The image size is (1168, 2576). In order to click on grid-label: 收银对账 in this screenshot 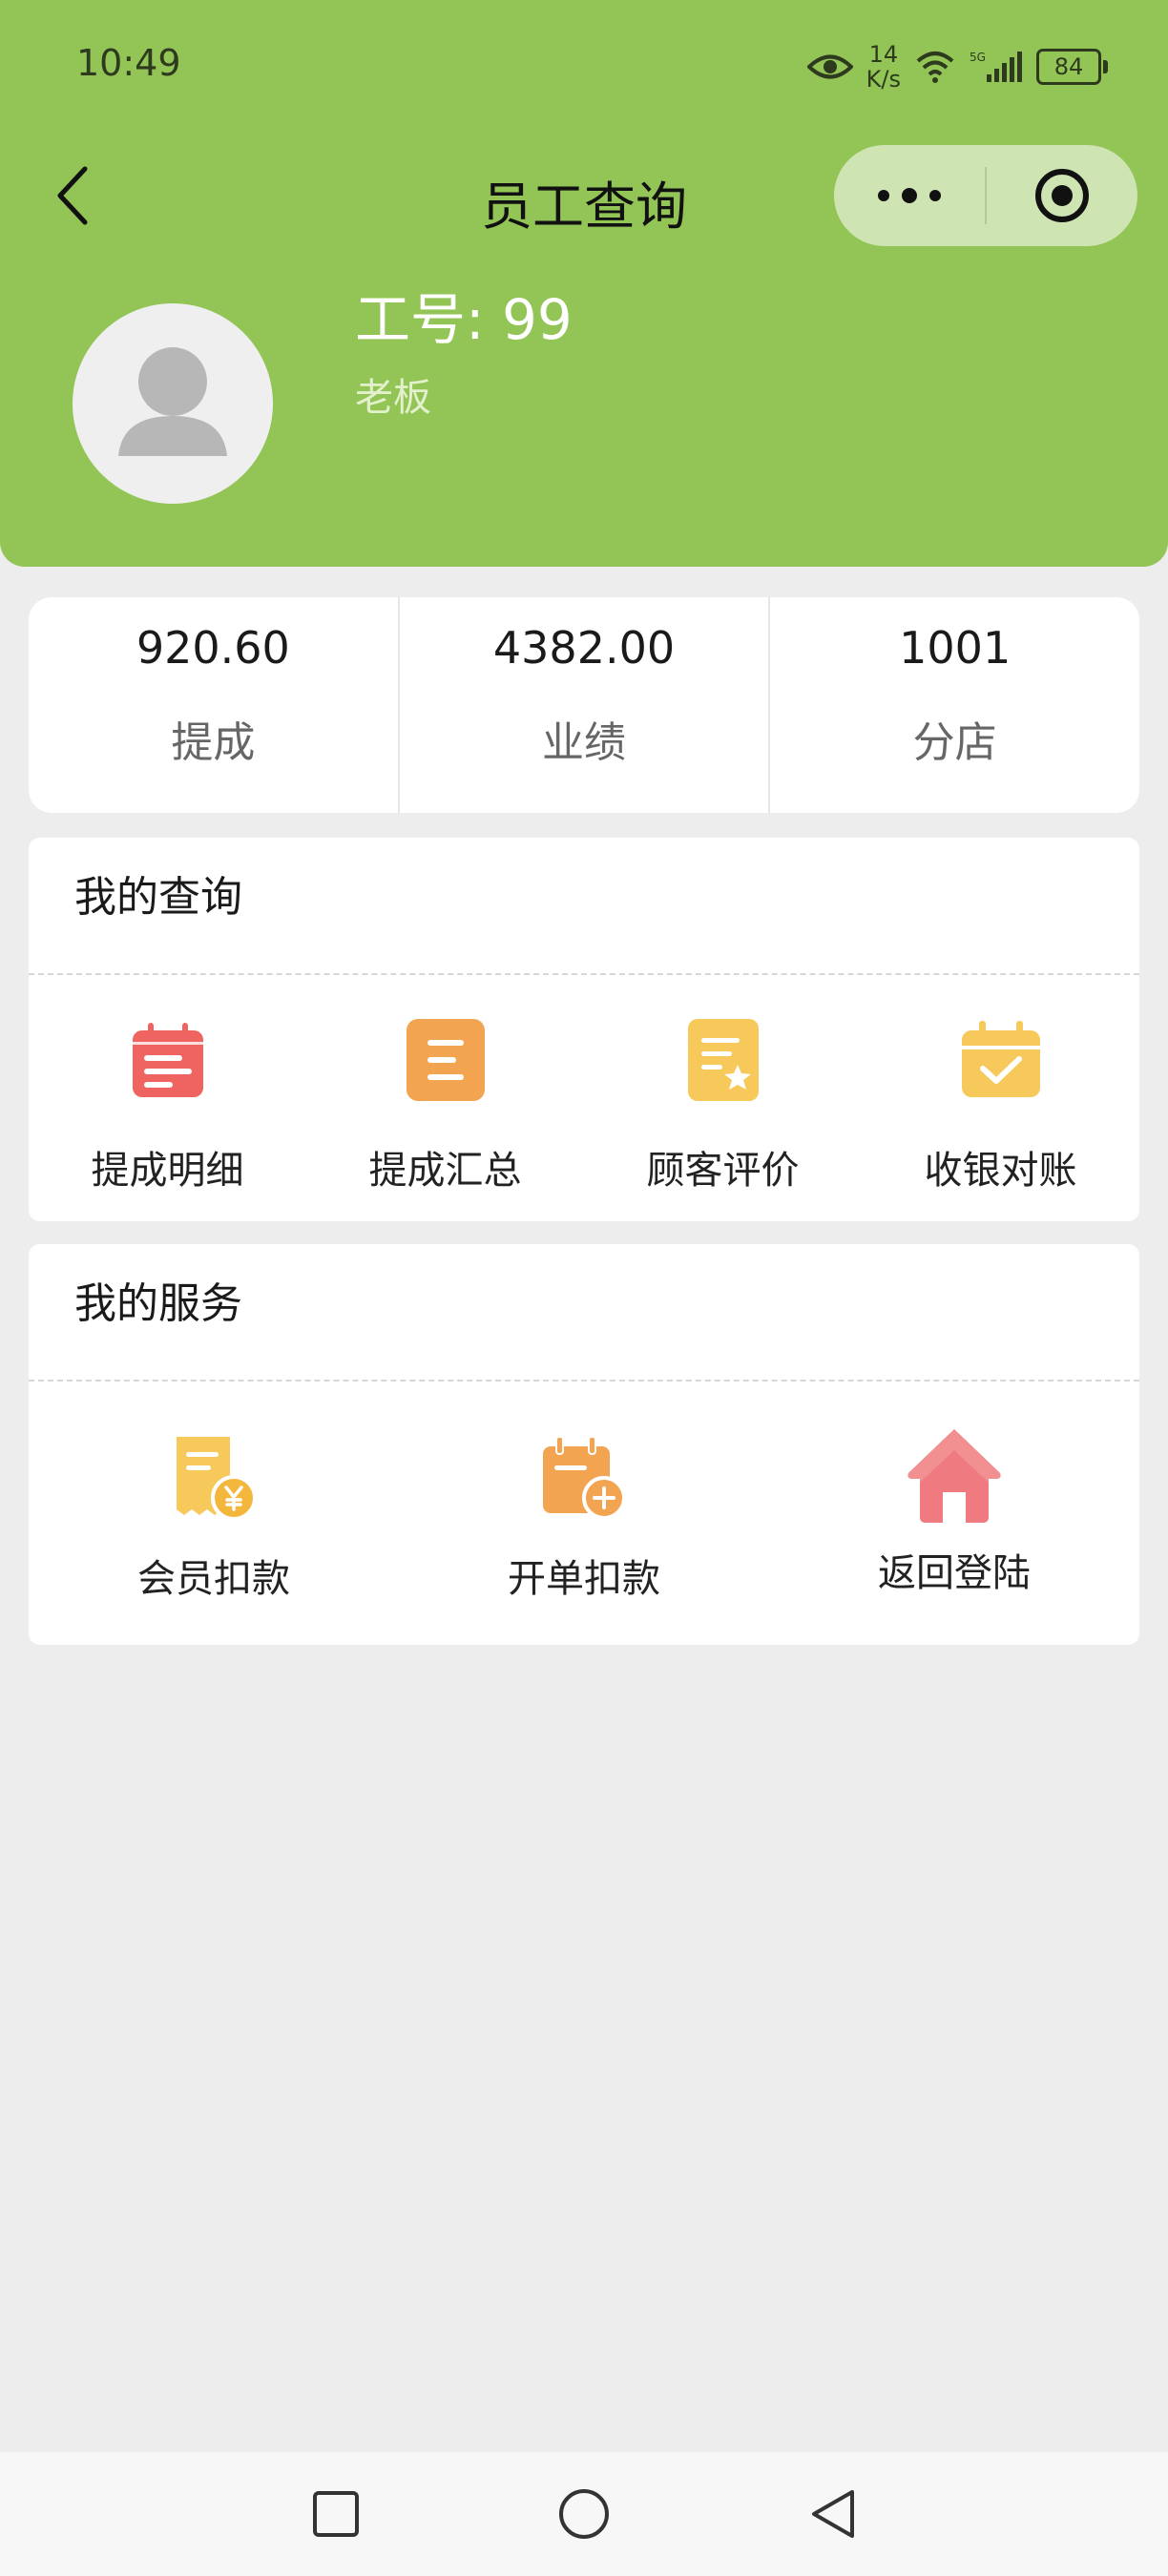, I will do `click(1000, 1171)`.